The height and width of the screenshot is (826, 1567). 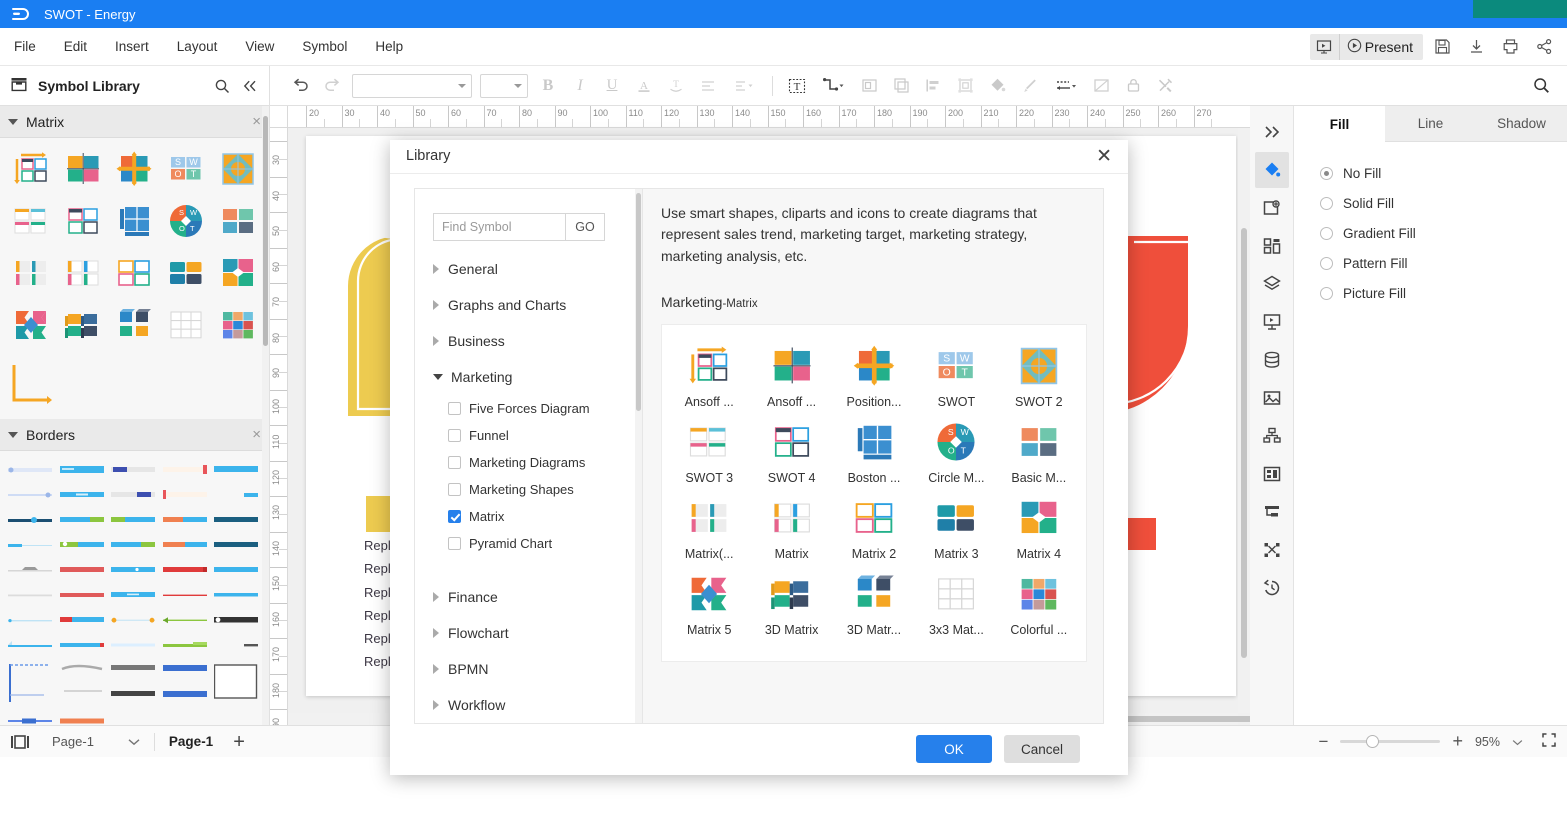 I want to click on shape-settings-icon, so click(x=1272, y=208).